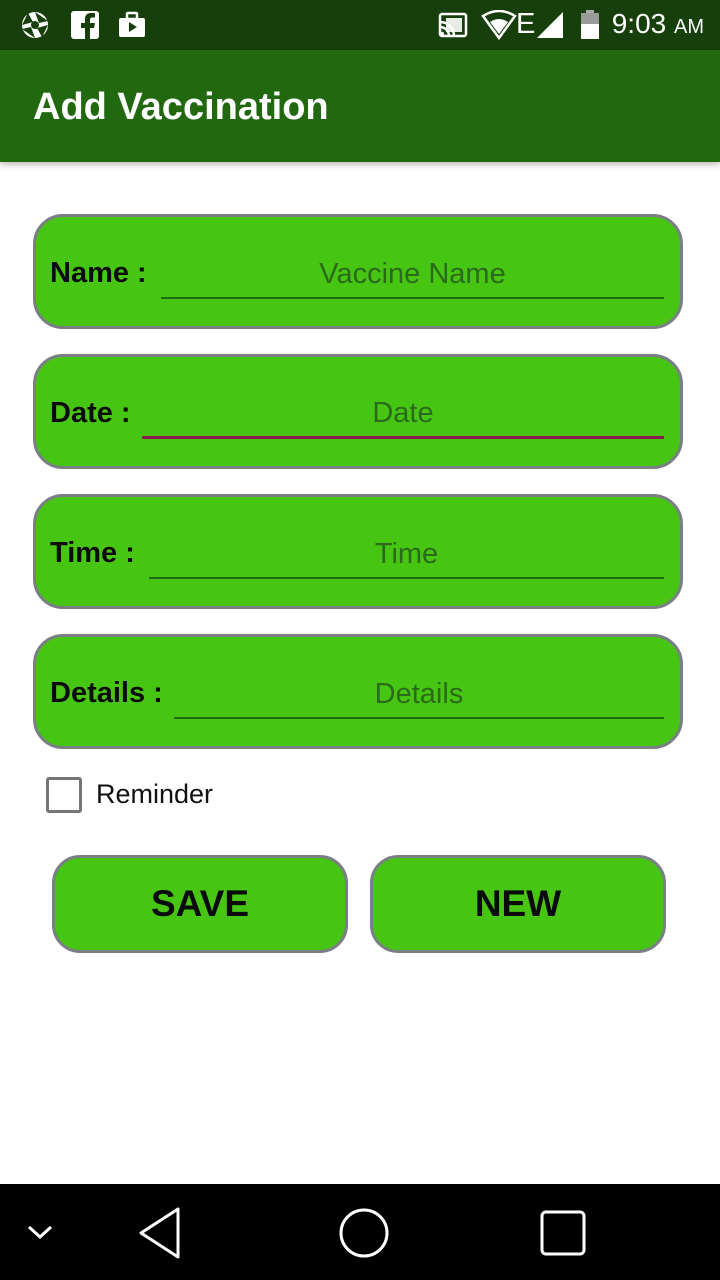 This screenshot has height=1280, width=720. Describe the element at coordinates (98, 273) in the screenshot. I see `name-label: Name :` at that location.